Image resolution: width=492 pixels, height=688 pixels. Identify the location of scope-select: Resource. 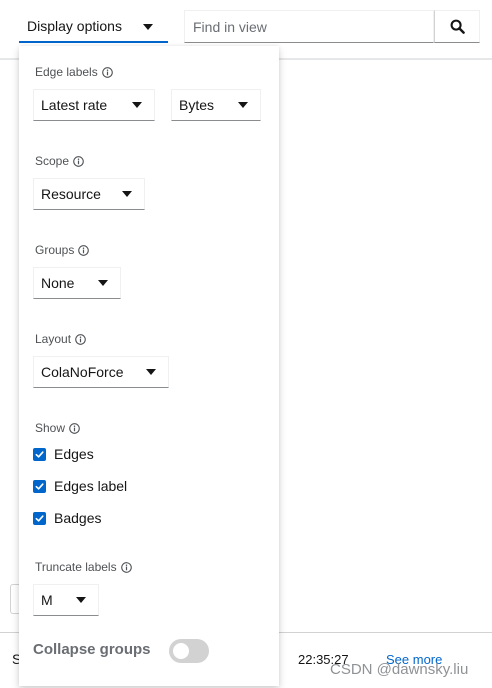
(89, 194).